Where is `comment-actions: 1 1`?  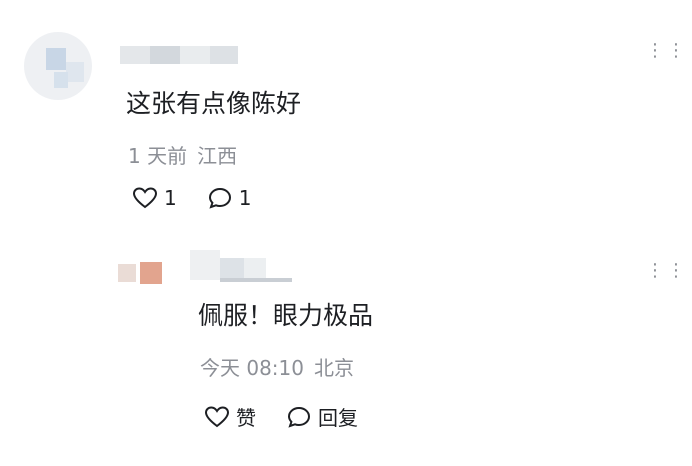
comment-actions: 1 1 is located at coordinates (206, 198).